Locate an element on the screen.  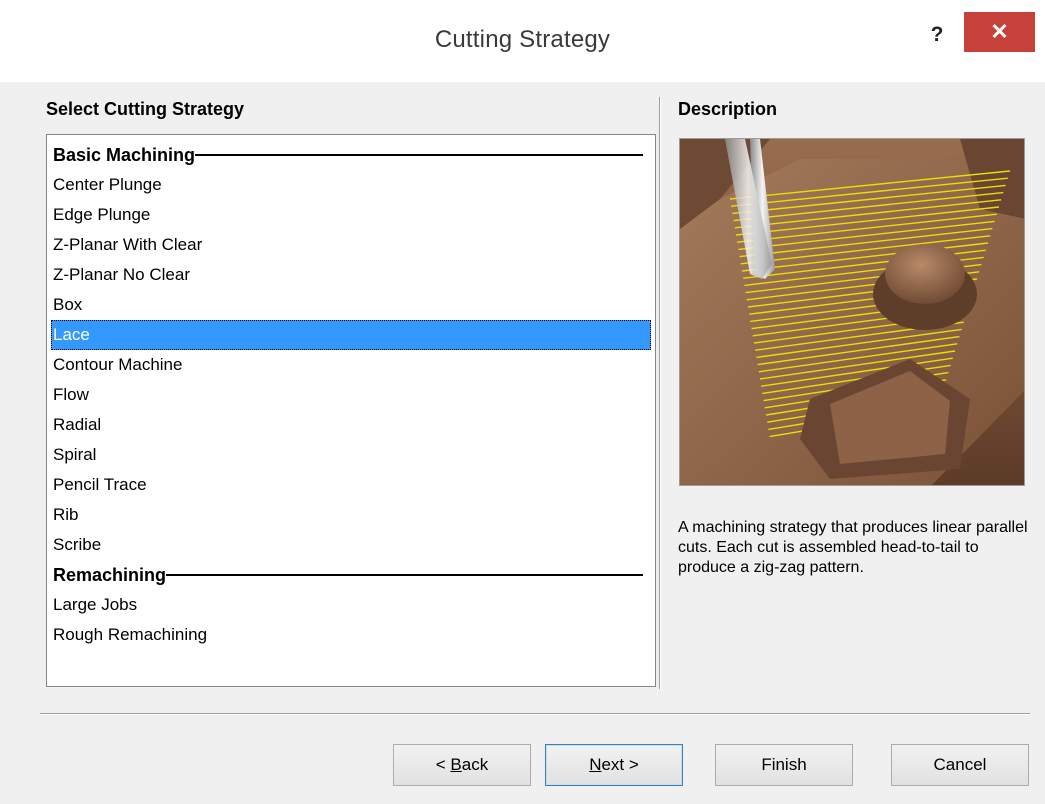
list-group-header: Remachining is located at coordinates (351, 575).